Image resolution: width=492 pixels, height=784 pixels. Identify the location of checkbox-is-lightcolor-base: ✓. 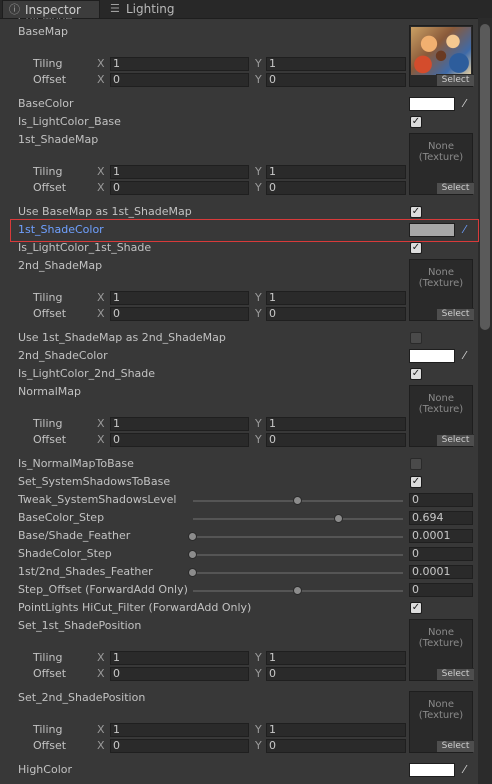
(416, 122).